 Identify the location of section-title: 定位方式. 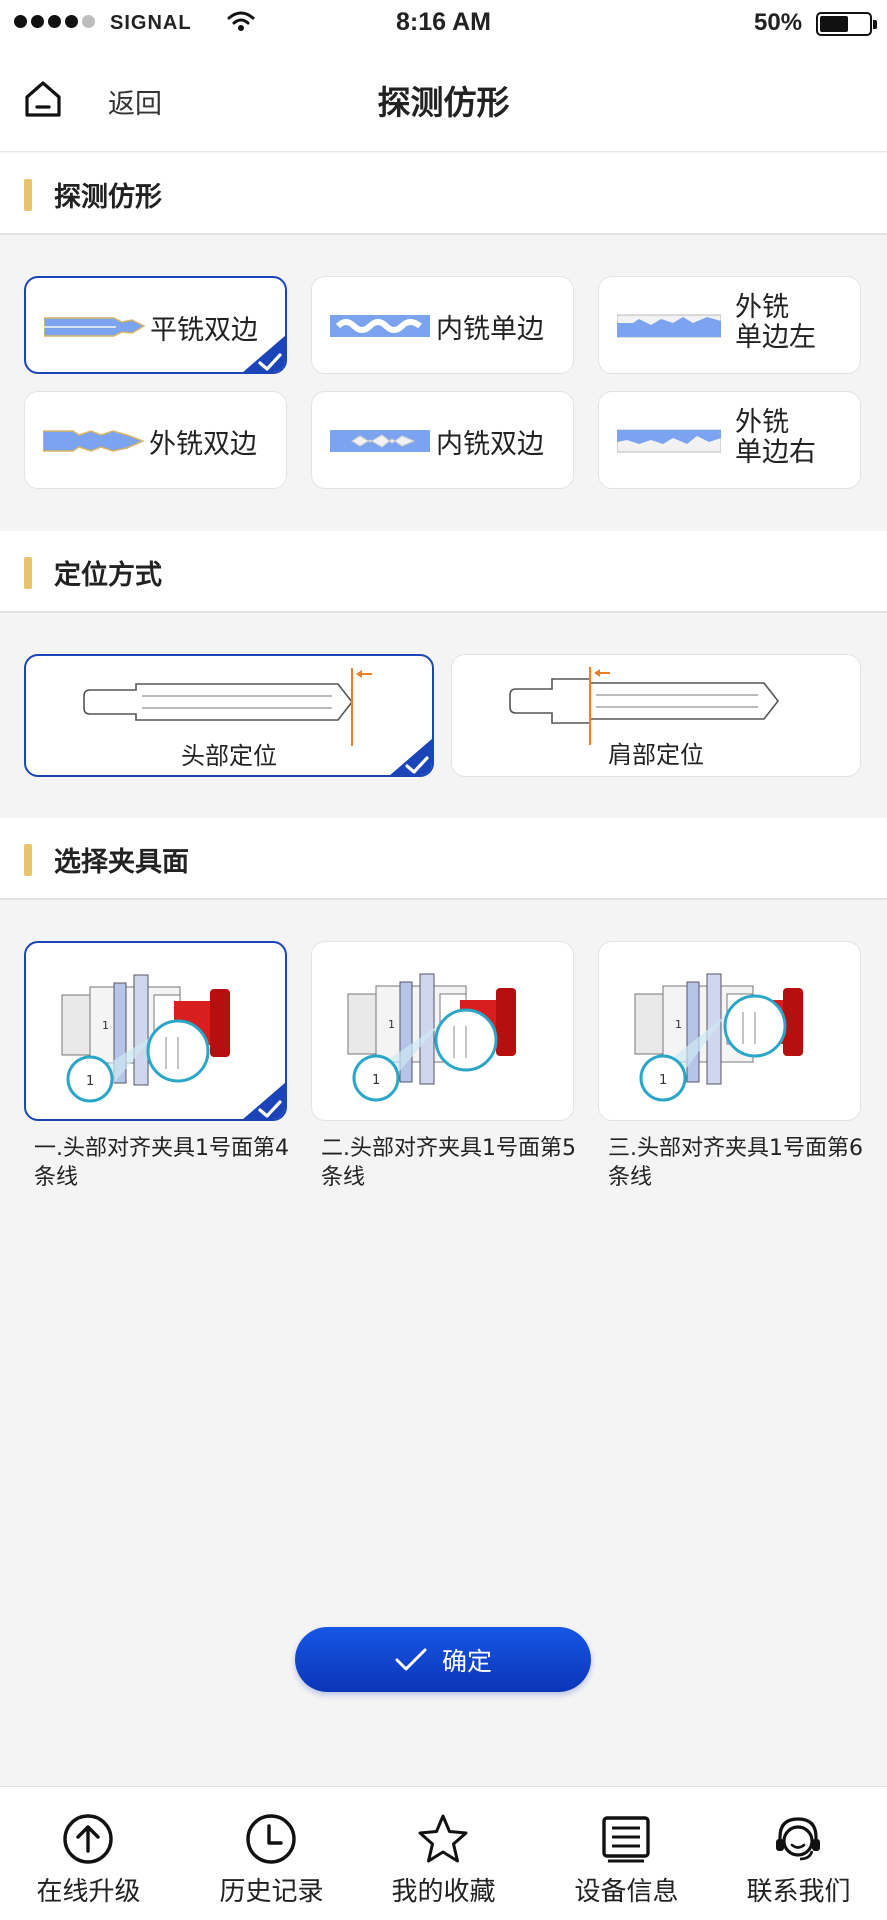
(108, 575).